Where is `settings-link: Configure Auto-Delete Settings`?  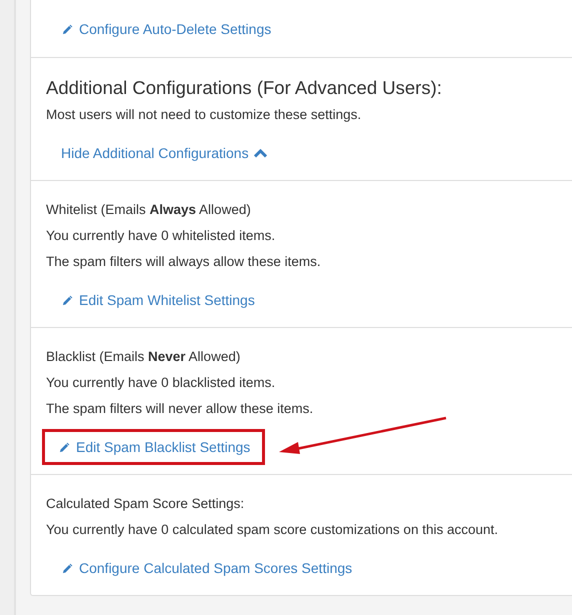 settings-link: Configure Auto-Delete Settings is located at coordinates (166, 29).